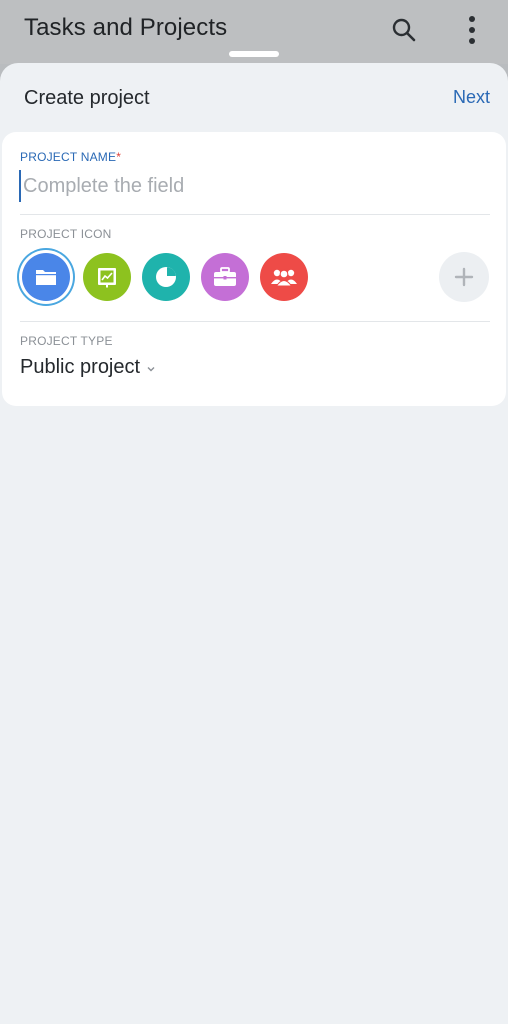  I want to click on project-type-select: Public project, so click(88, 367).